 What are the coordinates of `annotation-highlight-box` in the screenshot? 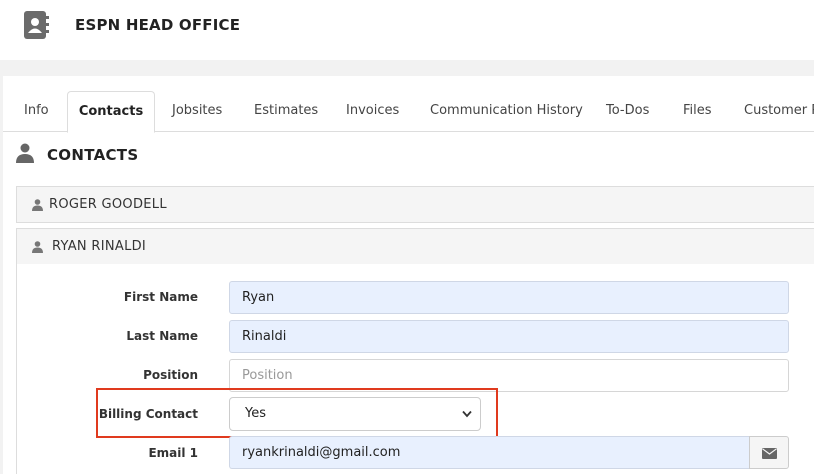 It's located at (297, 413).